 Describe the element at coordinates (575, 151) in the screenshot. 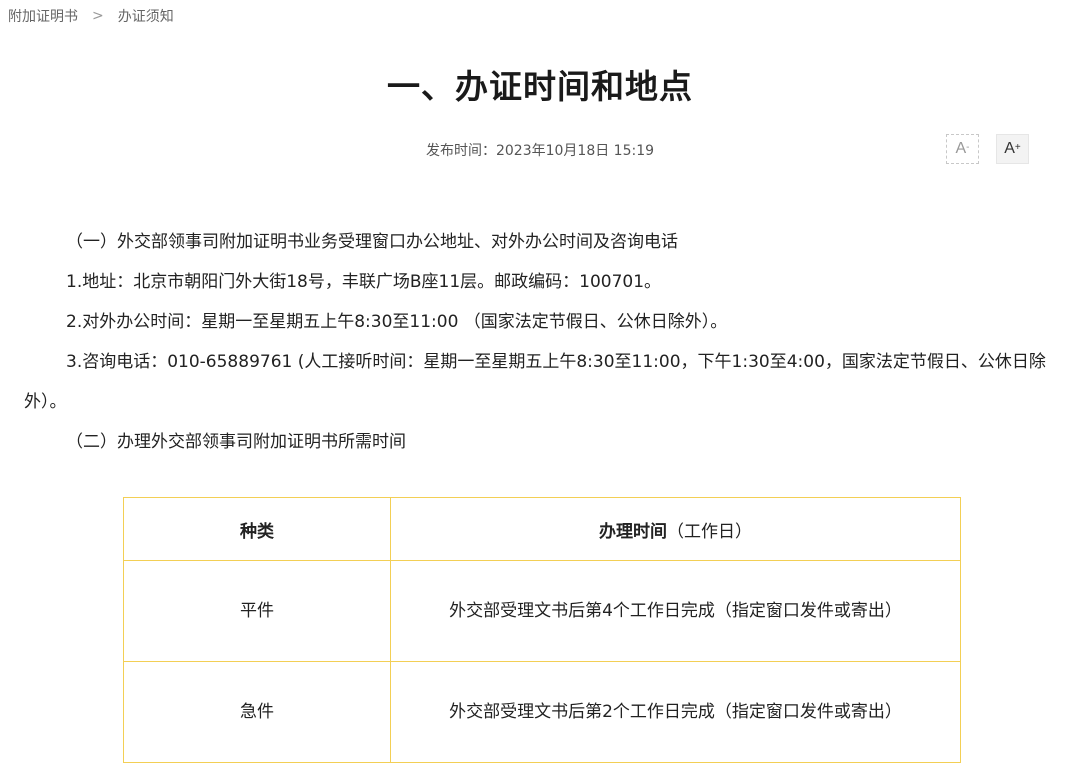

I see `publish-time-value: 2023年10月18日 15:19` at that location.